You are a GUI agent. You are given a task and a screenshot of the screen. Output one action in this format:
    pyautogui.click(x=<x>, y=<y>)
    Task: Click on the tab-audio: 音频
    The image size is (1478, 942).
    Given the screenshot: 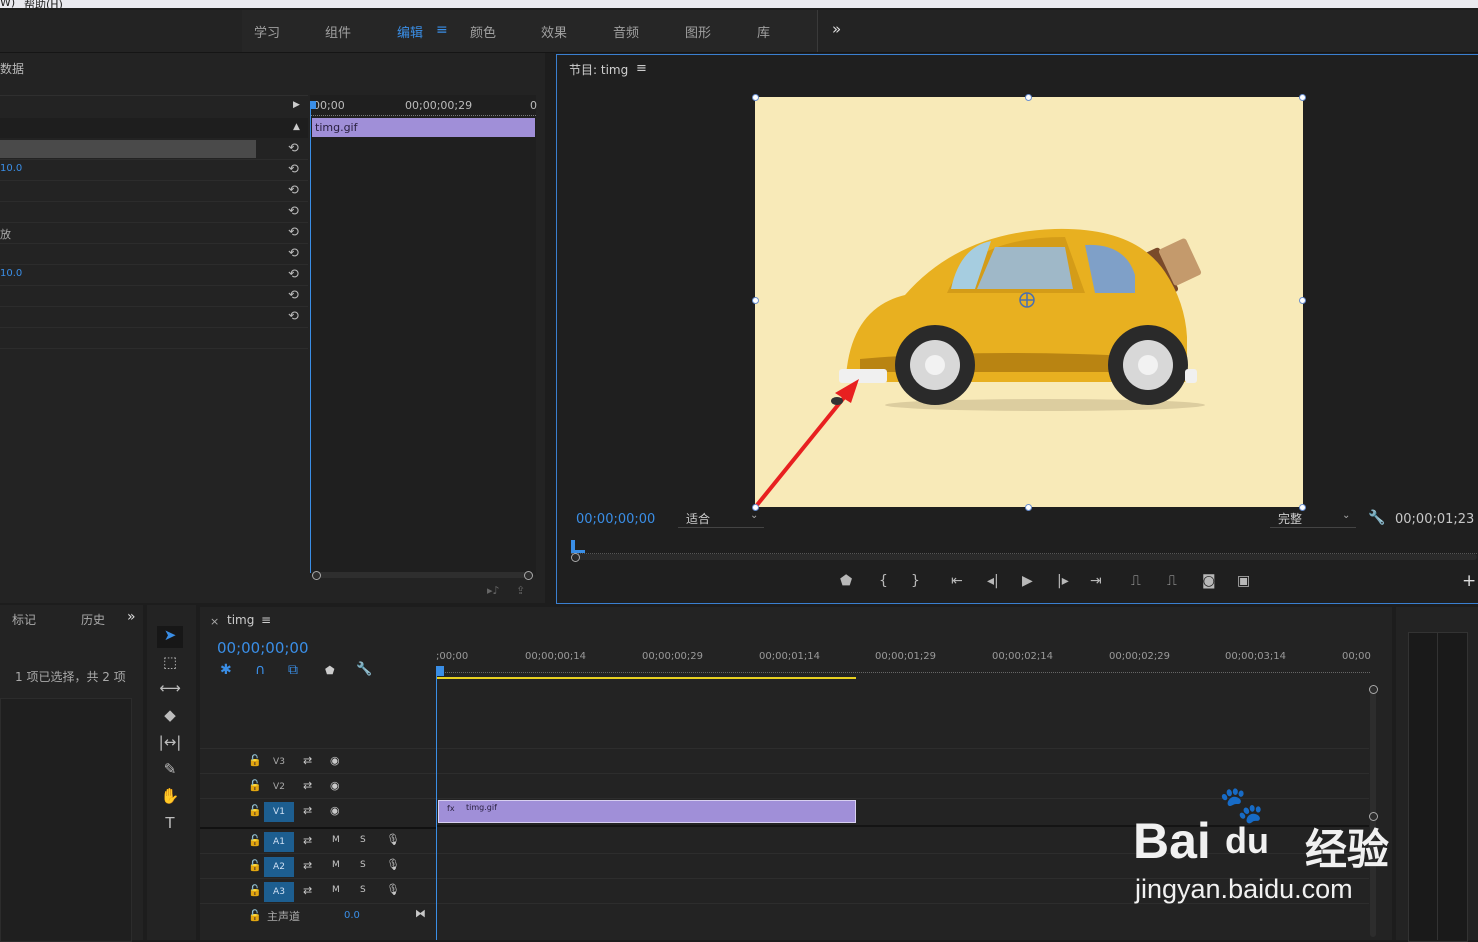 What is the action you would take?
    pyautogui.click(x=626, y=31)
    